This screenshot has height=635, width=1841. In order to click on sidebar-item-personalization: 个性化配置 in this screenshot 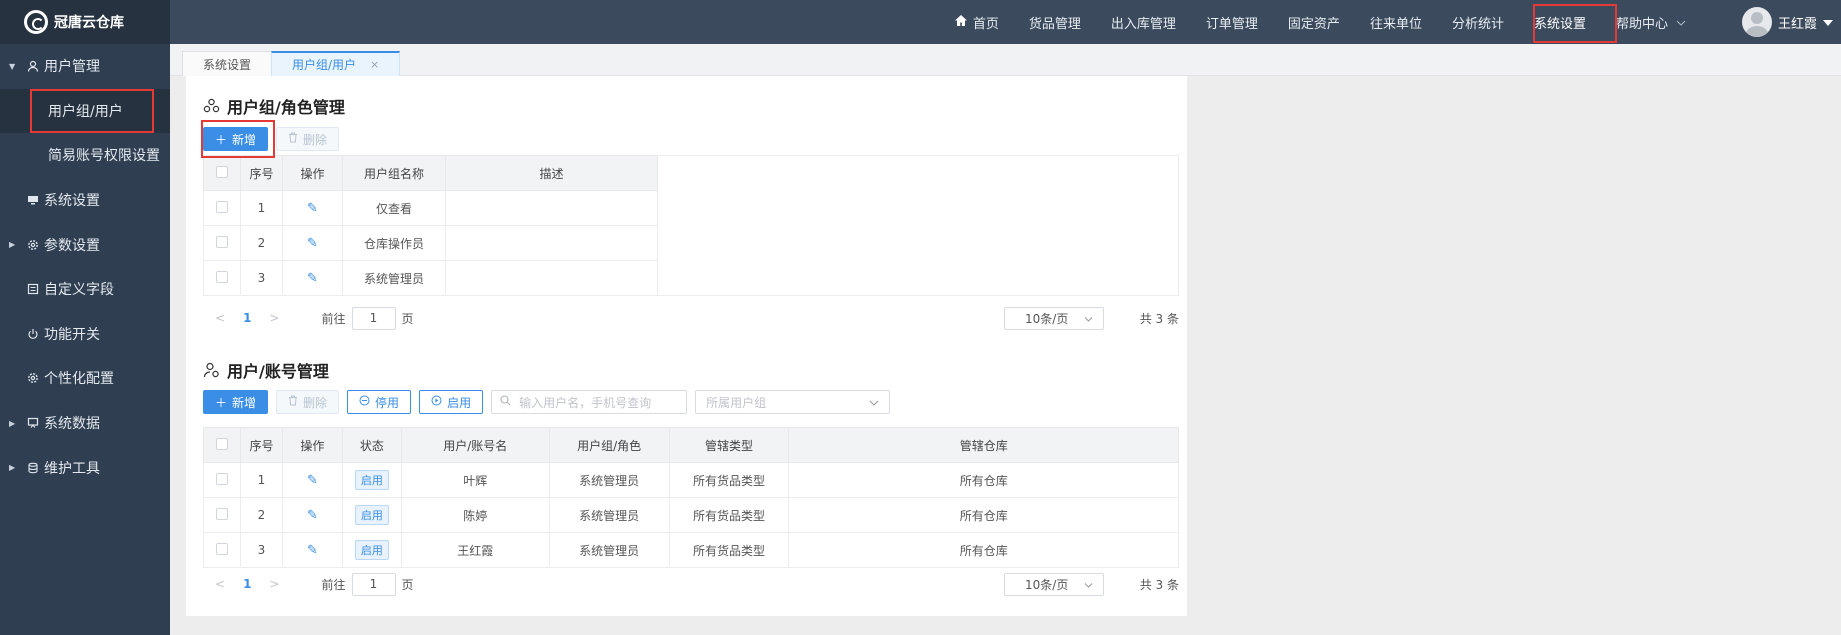, I will do `click(85, 378)`.